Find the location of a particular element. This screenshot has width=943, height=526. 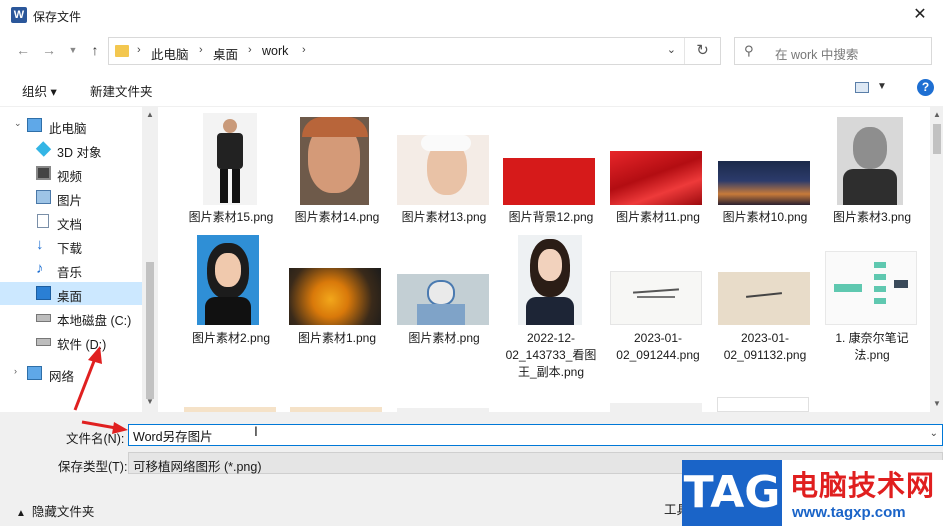

title-bar: W 保存文件 ✕ is located at coordinates (471, 15).